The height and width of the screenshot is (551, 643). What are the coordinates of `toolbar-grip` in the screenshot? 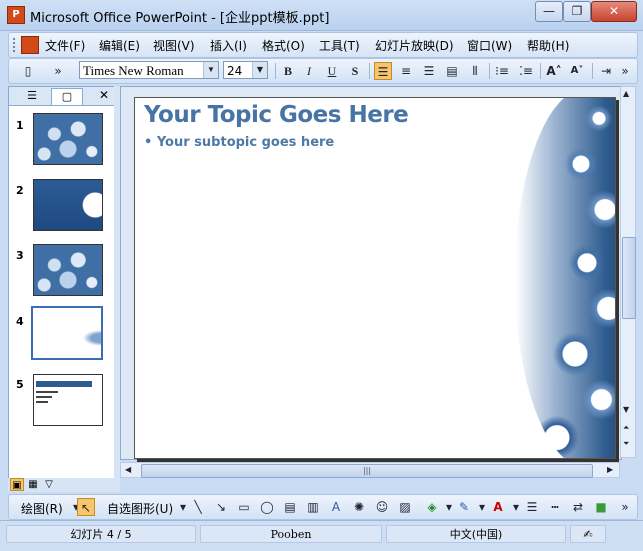 It's located at (15, 45).